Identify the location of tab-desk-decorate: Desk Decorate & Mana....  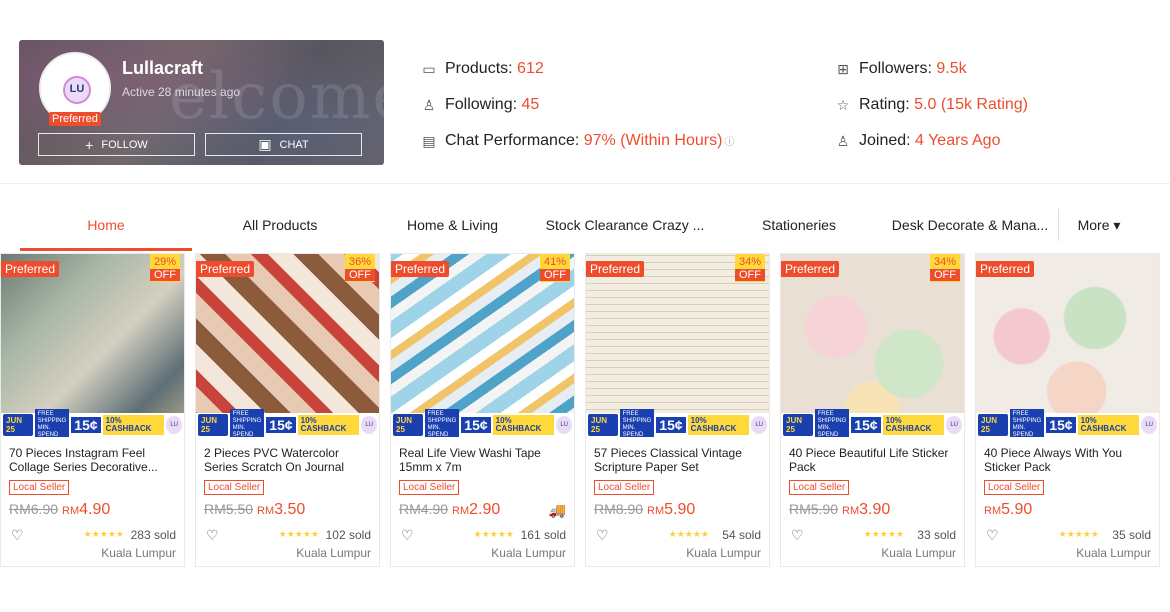
(970, 217).